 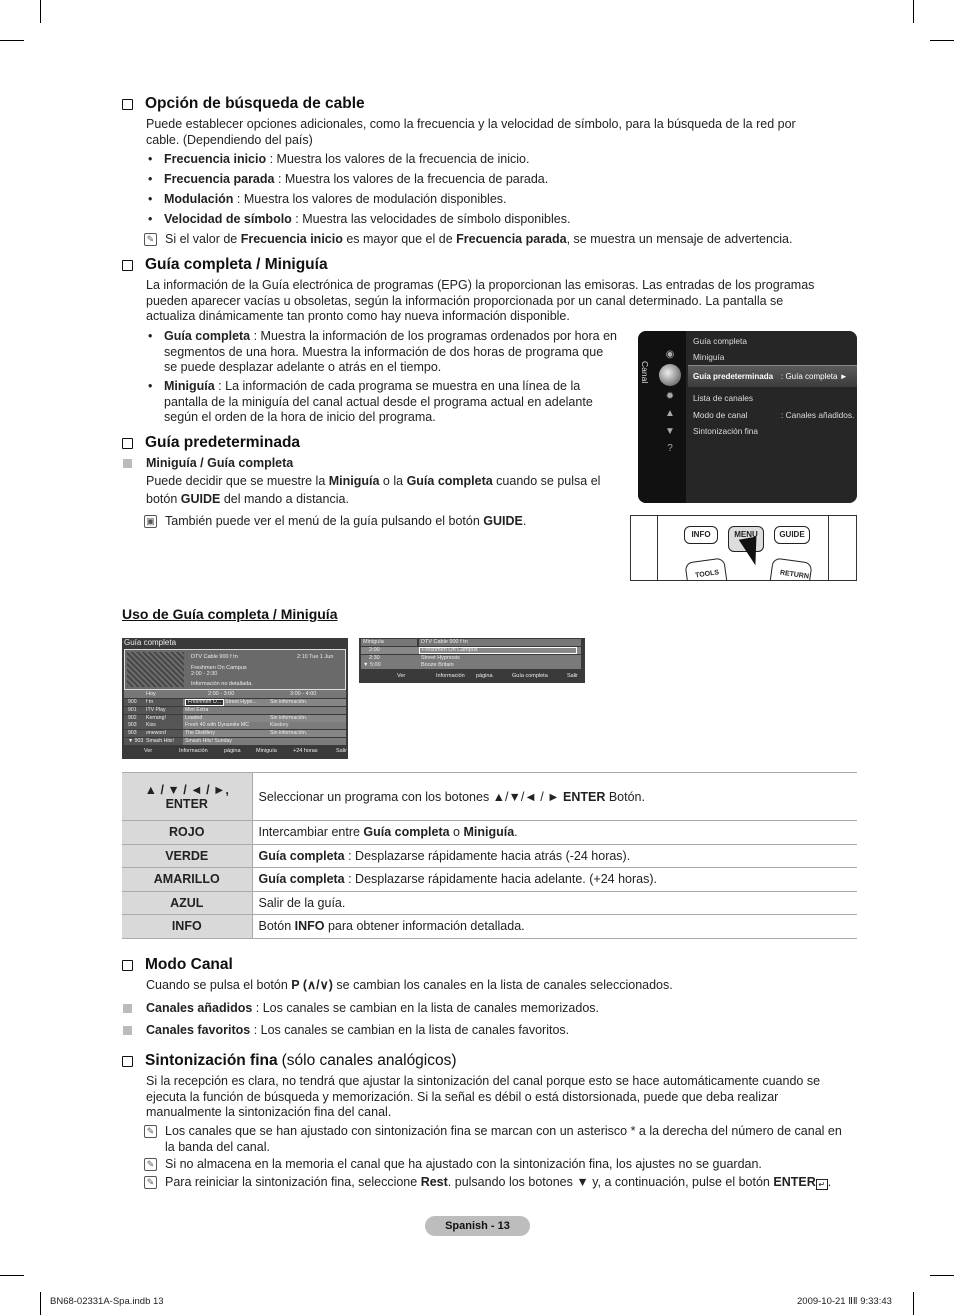 What do you see at coordinates (315, 657) in the screenshot?
I see `epg-datetime: 2:10 Tue 1 Jun` at bounding box center [315, 657].